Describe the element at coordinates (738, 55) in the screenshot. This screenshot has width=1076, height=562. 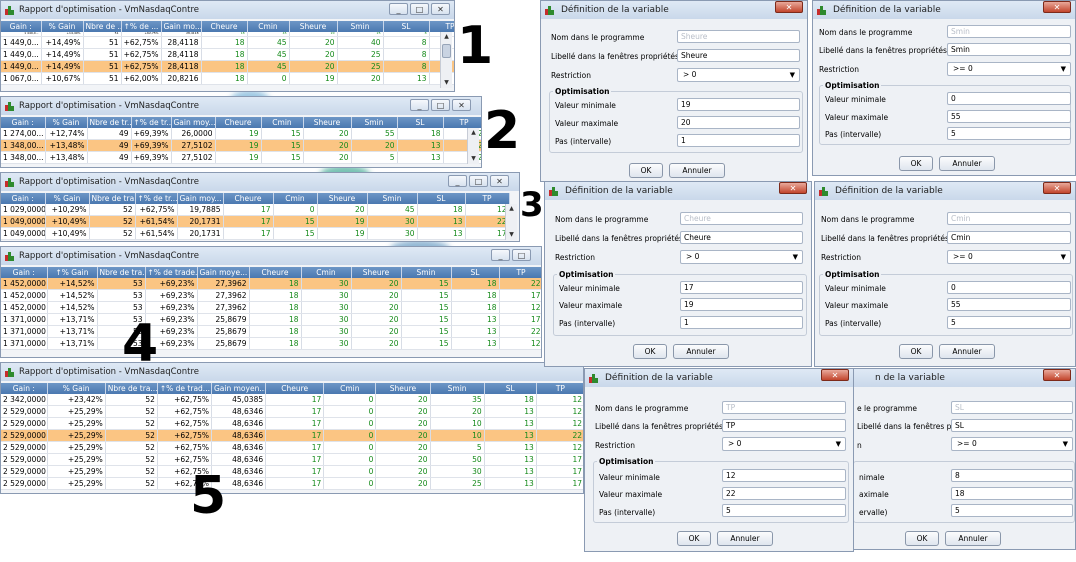
I see `libelle-field: Sheure` at that location.